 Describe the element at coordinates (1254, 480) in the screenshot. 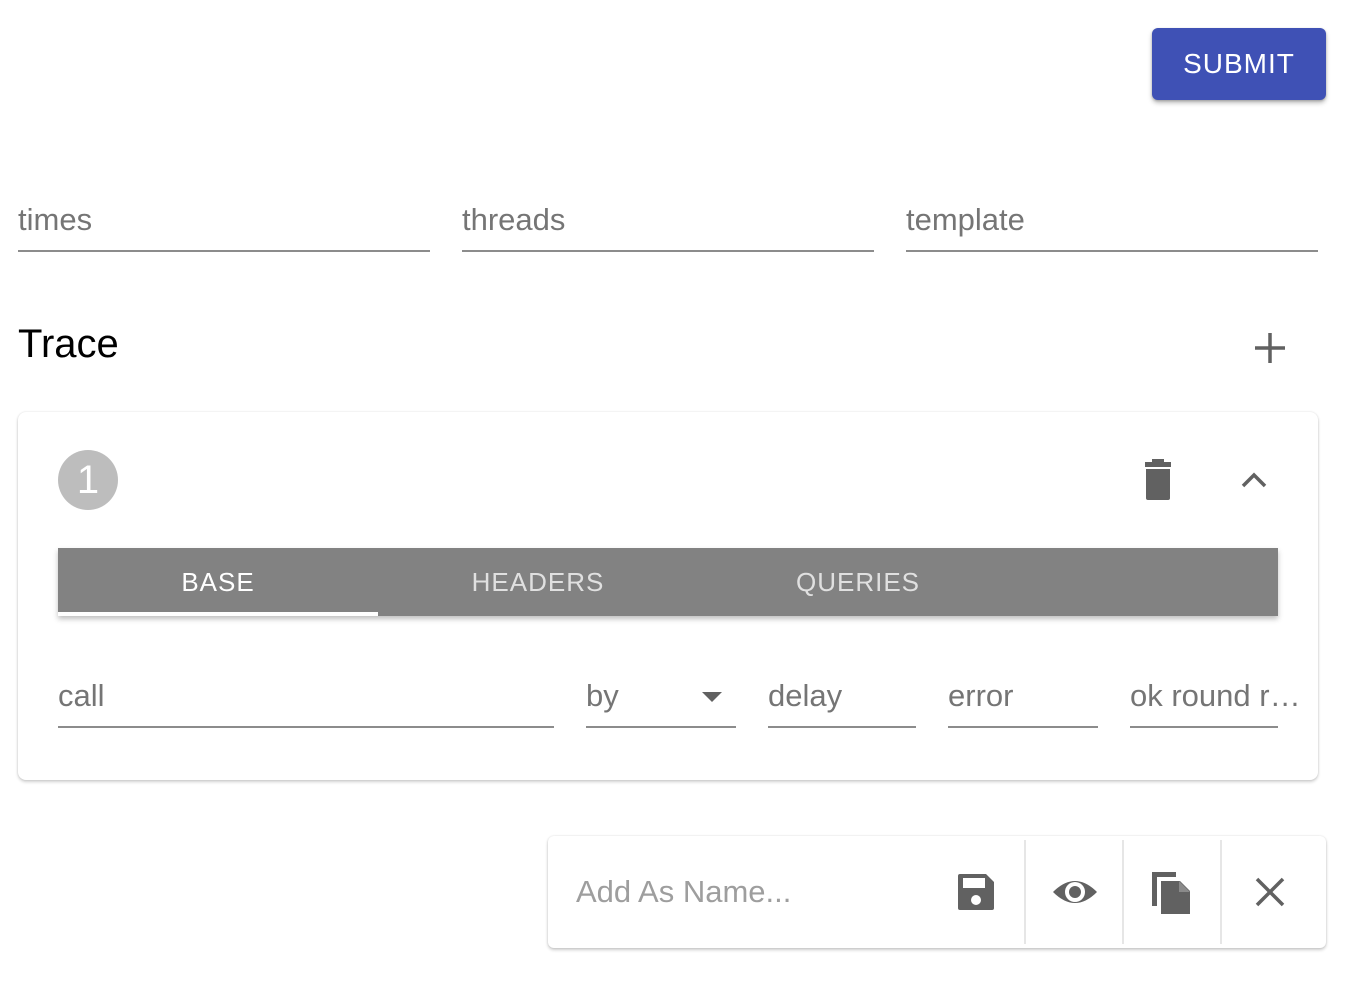

I see `chevron-up-icon` at that location.